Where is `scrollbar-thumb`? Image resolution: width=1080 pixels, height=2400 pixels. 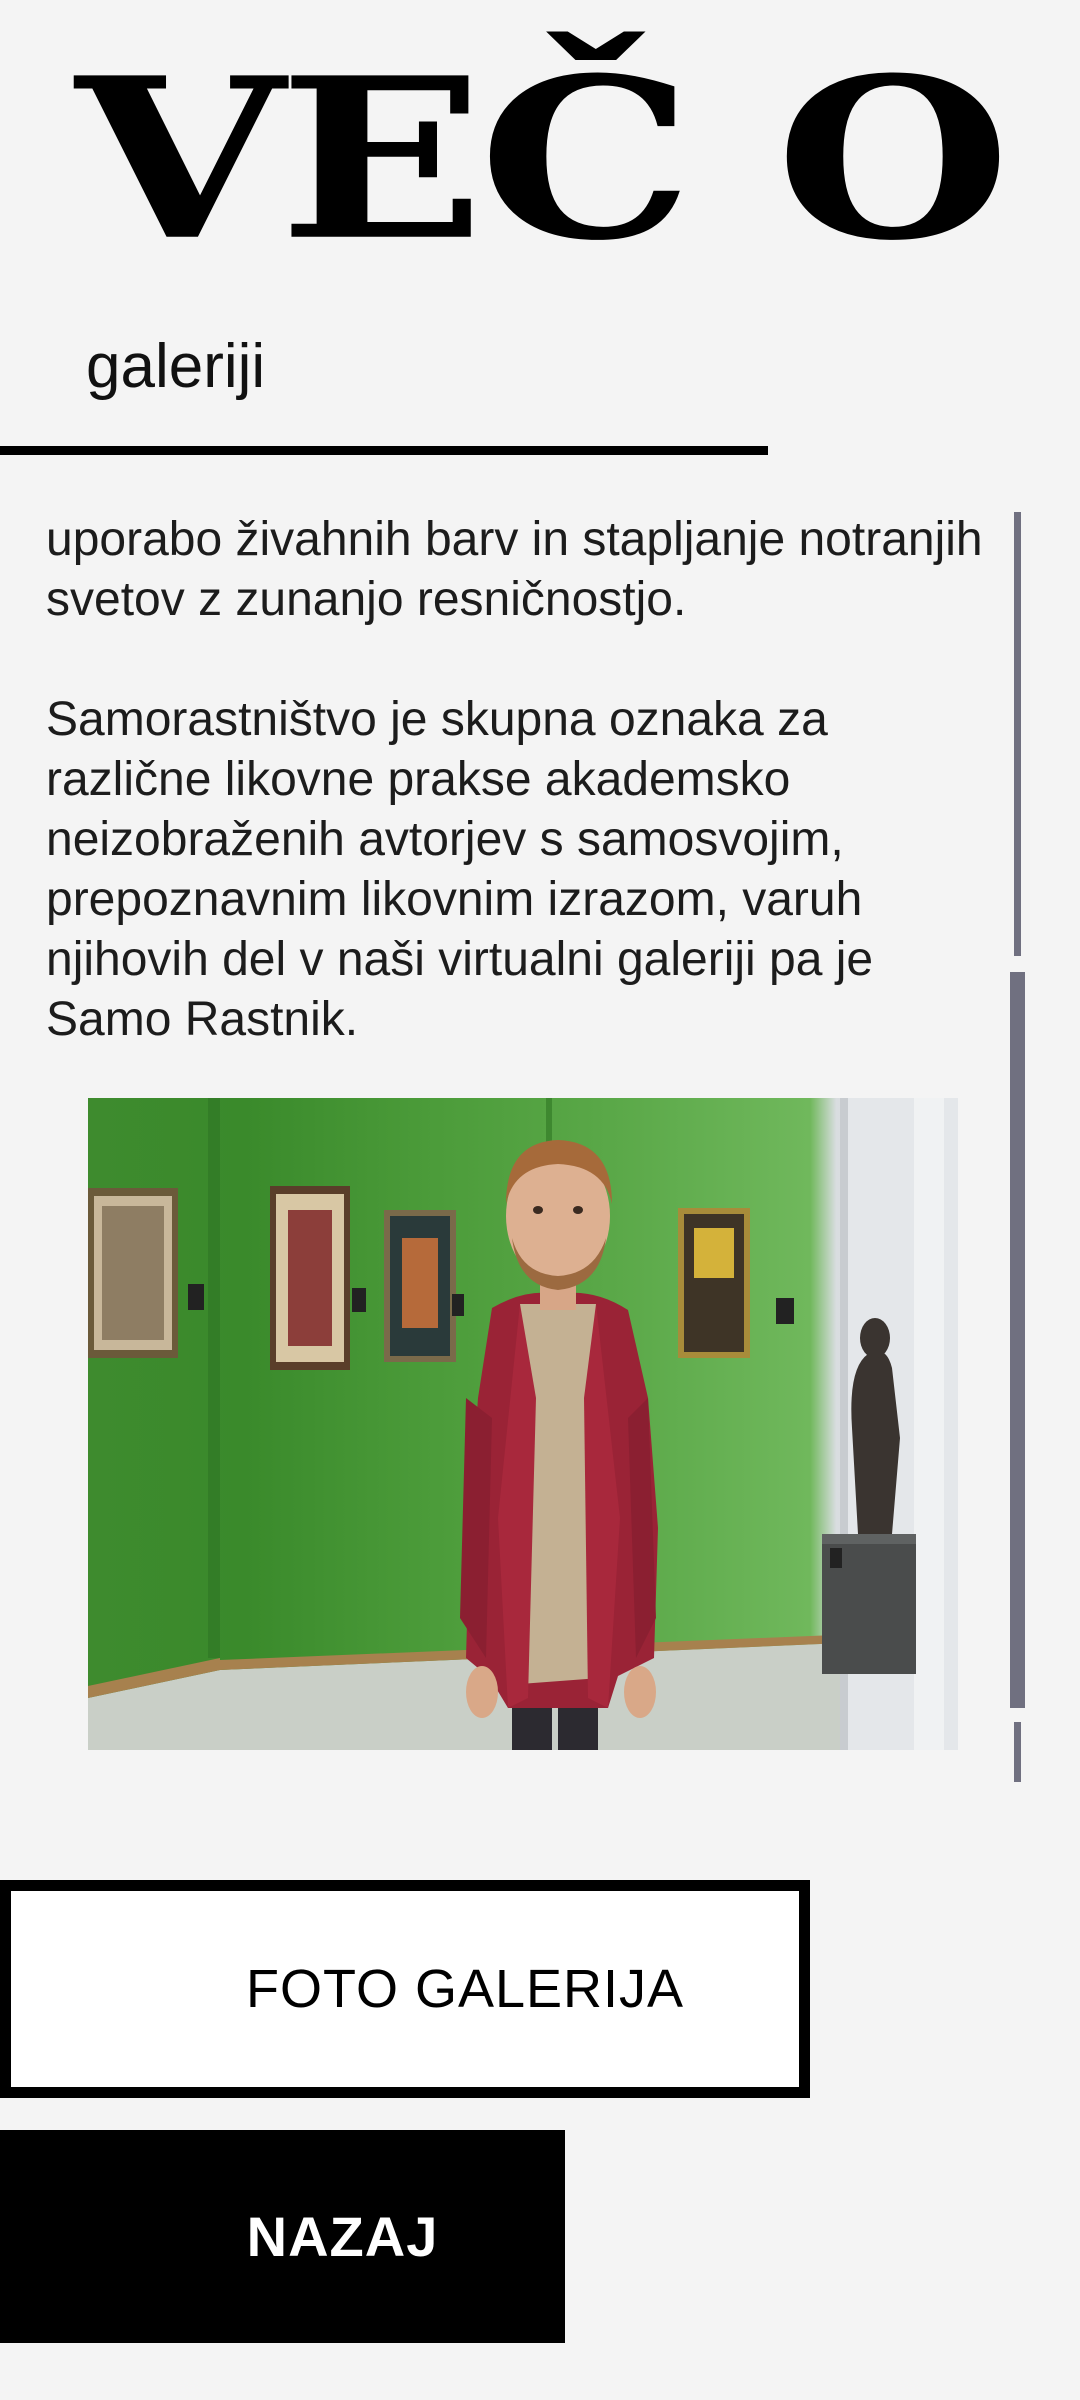
scrollbar-thumb is located at coordinates (1017, 1340).